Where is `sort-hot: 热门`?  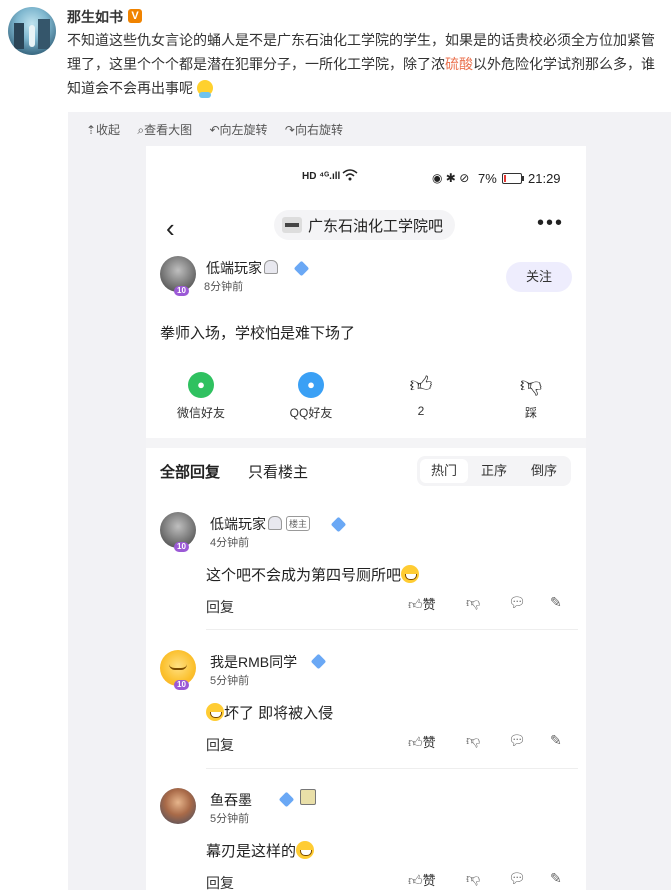
sort-hot: 热门 is located at coordinates (444, 471).